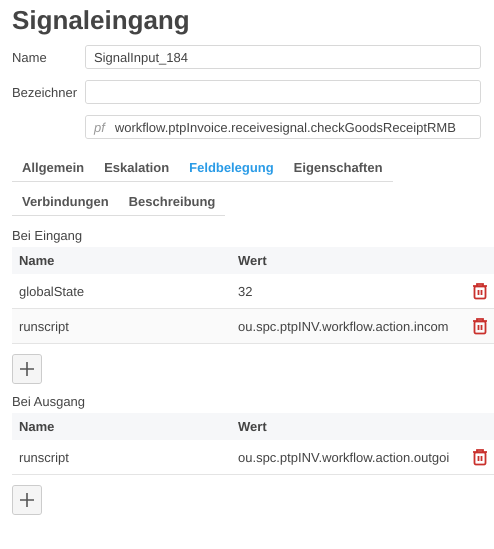 Image resolution: width=494 pixels, height=549 pixels. What do you see at coordinates (246, 291) in the screenshot?
I see `table-cell-text: 32` at bounding box center [246, 291].